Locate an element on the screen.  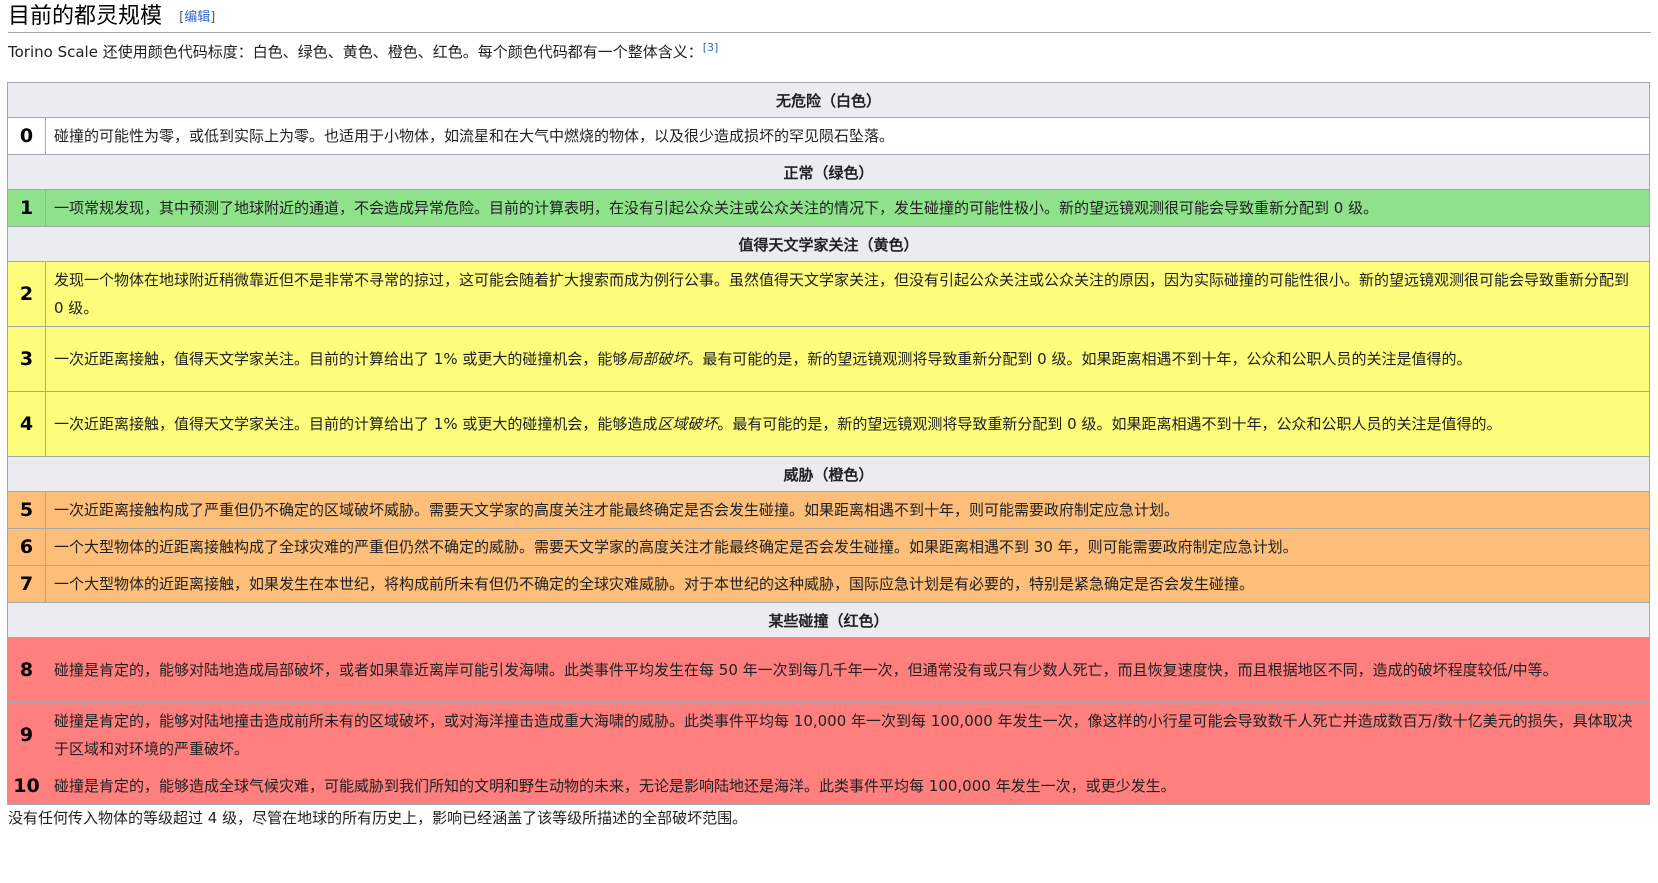
category-header: 某些碰撞（红色） is located at coordinates (828, 620).